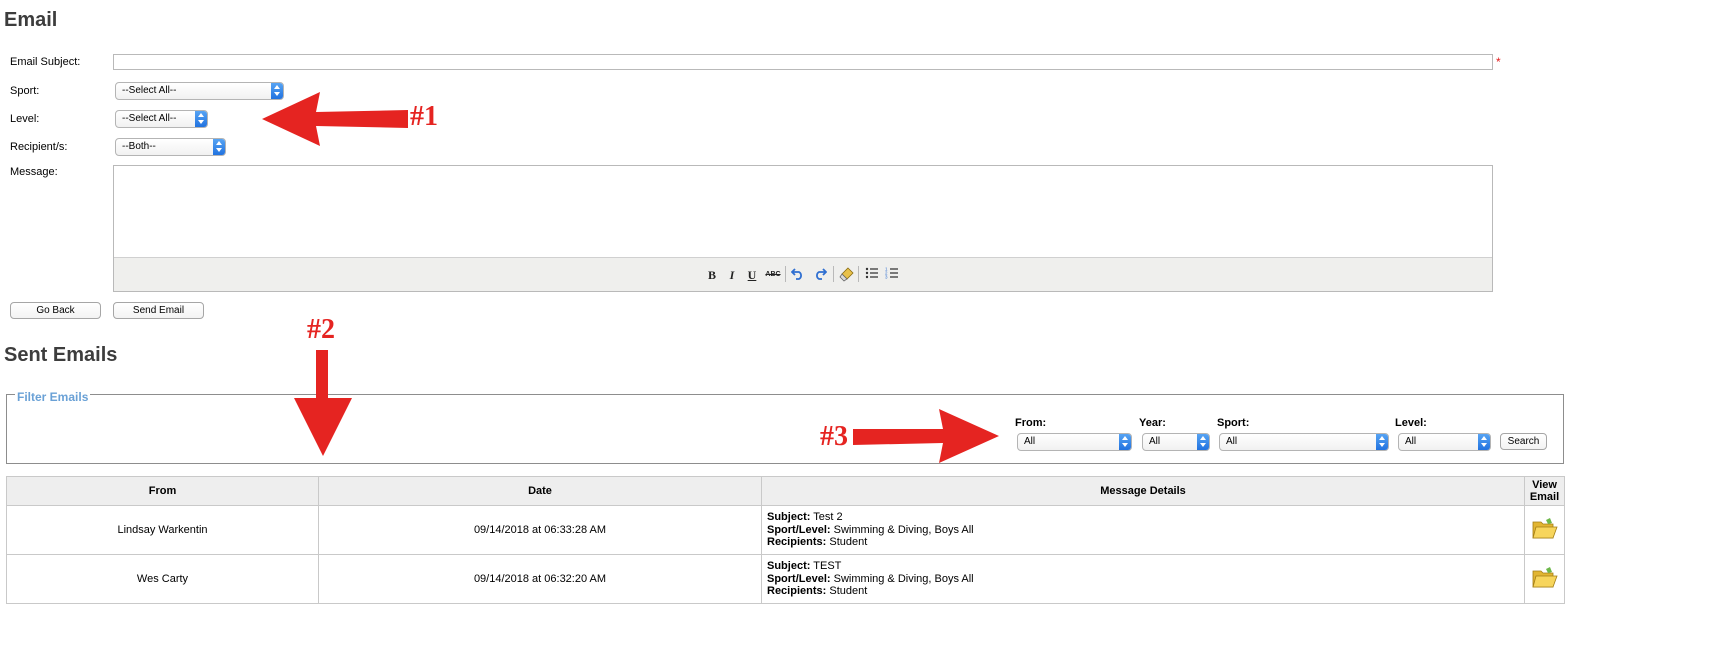 This screenshot has width=1728, height=664. What do you see at coordinates (170, 147) in the screenshot?
I see `recipients-select: --Both--` at bounding box center [170, 147].